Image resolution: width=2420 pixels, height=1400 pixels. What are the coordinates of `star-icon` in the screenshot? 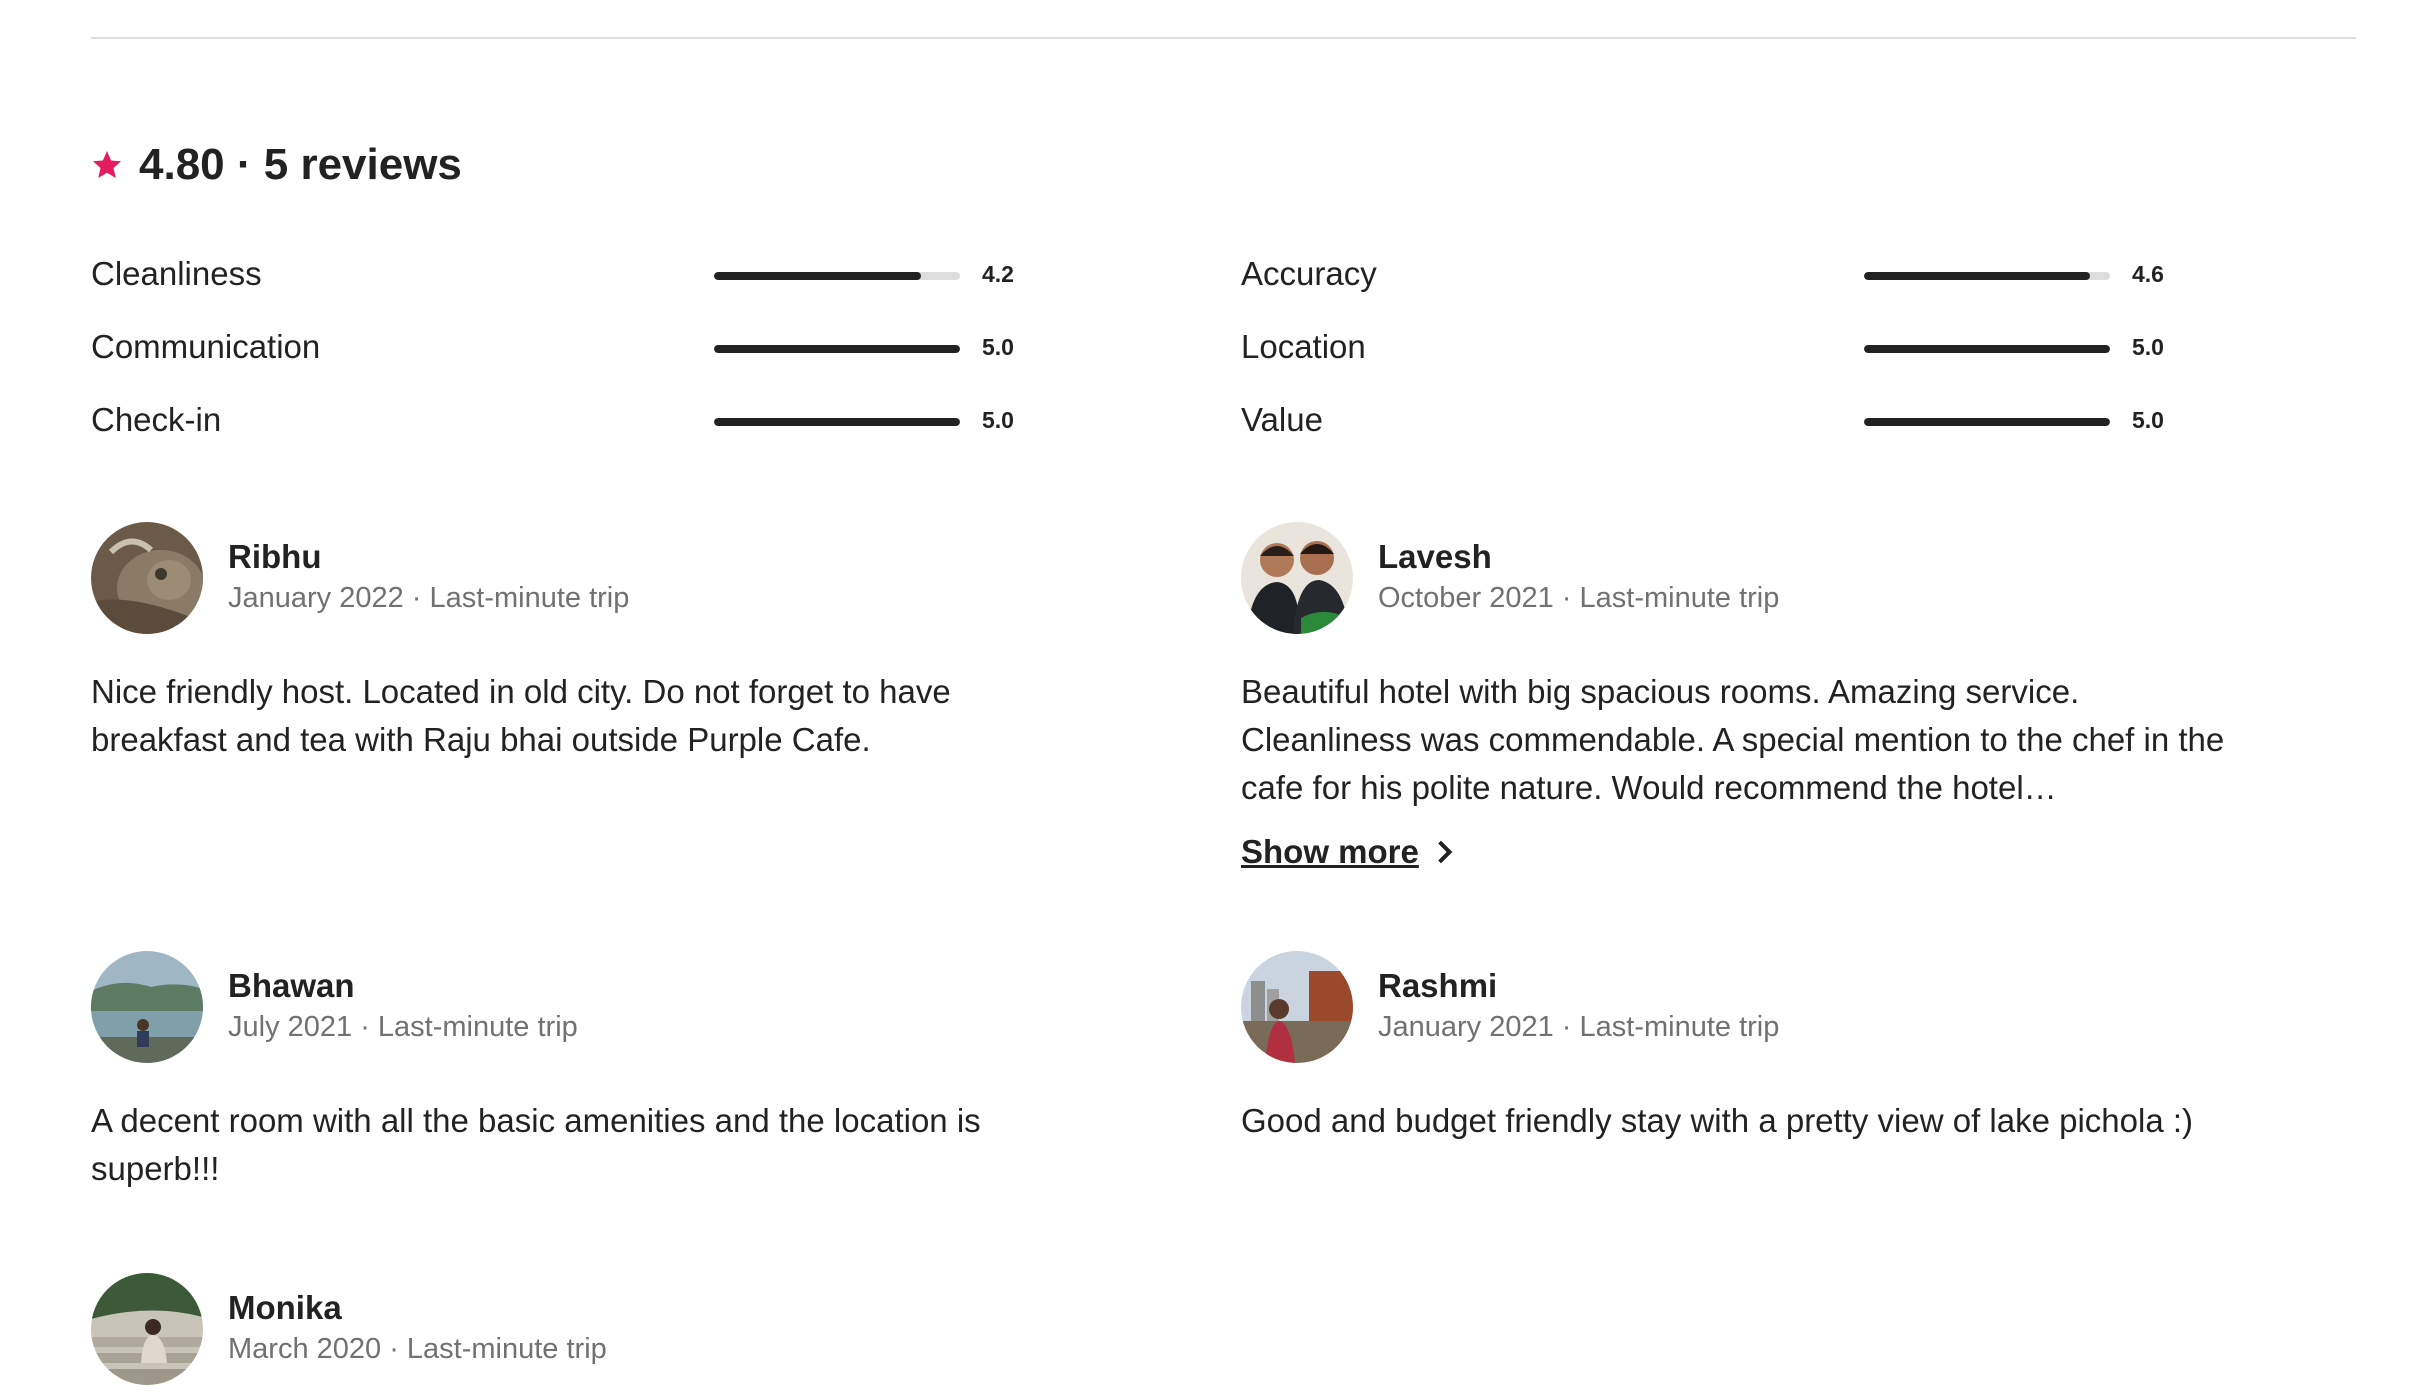 It's located at (107, 164).